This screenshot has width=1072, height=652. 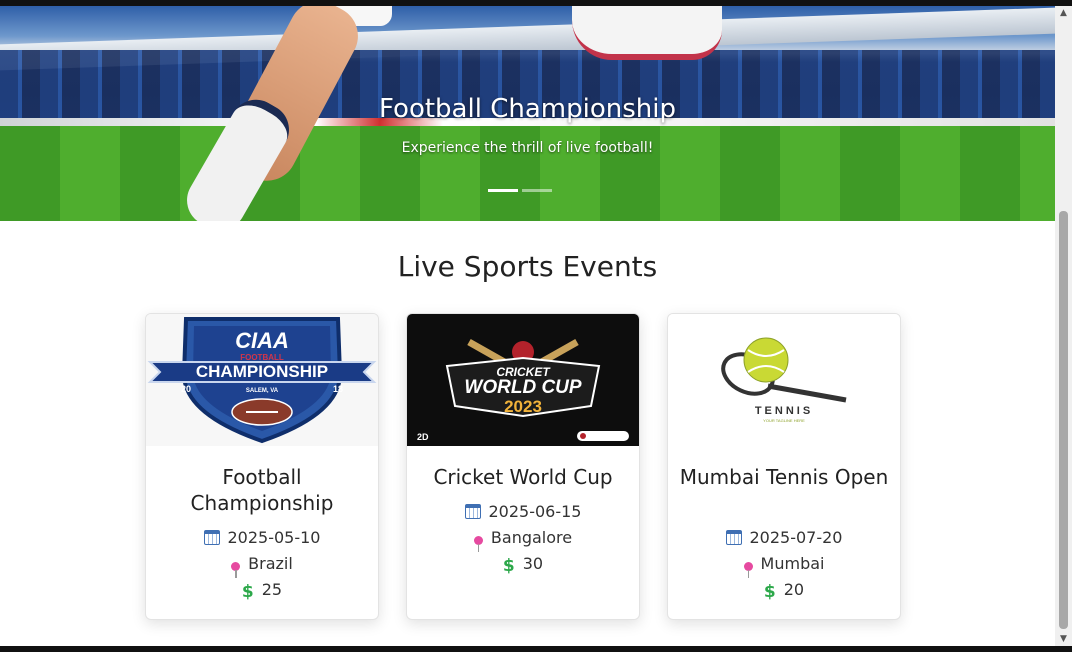 I want to click on svg-text: YOUR TAGLINE HERE, so click(x=784, y=420).